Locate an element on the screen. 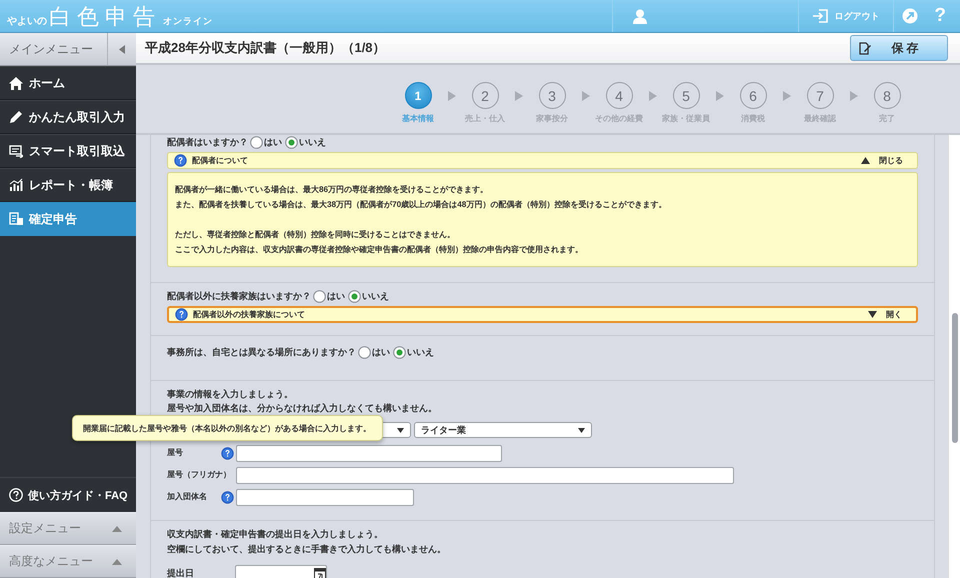  step-label: 基本情報 is located at coordinates (418, 118).